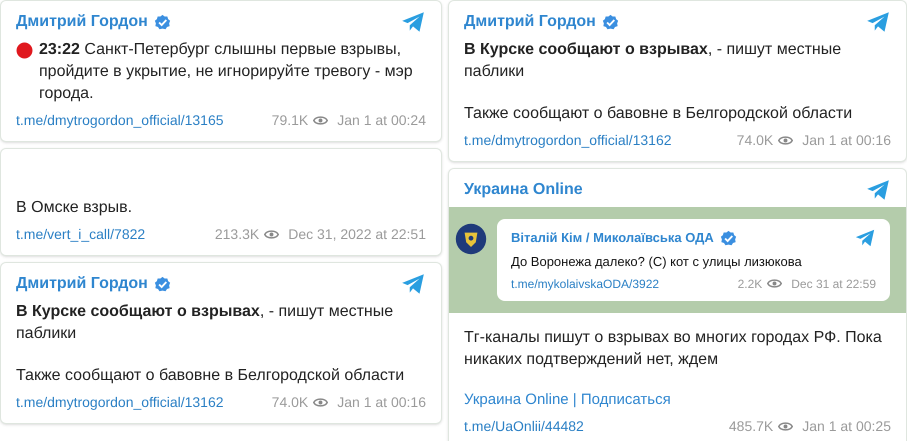  What do you see at coordinates (357, 234) in the screenshot?
I see `post-date: Dec 31, 2022 at 22:51` at bounding box center [357, 234].